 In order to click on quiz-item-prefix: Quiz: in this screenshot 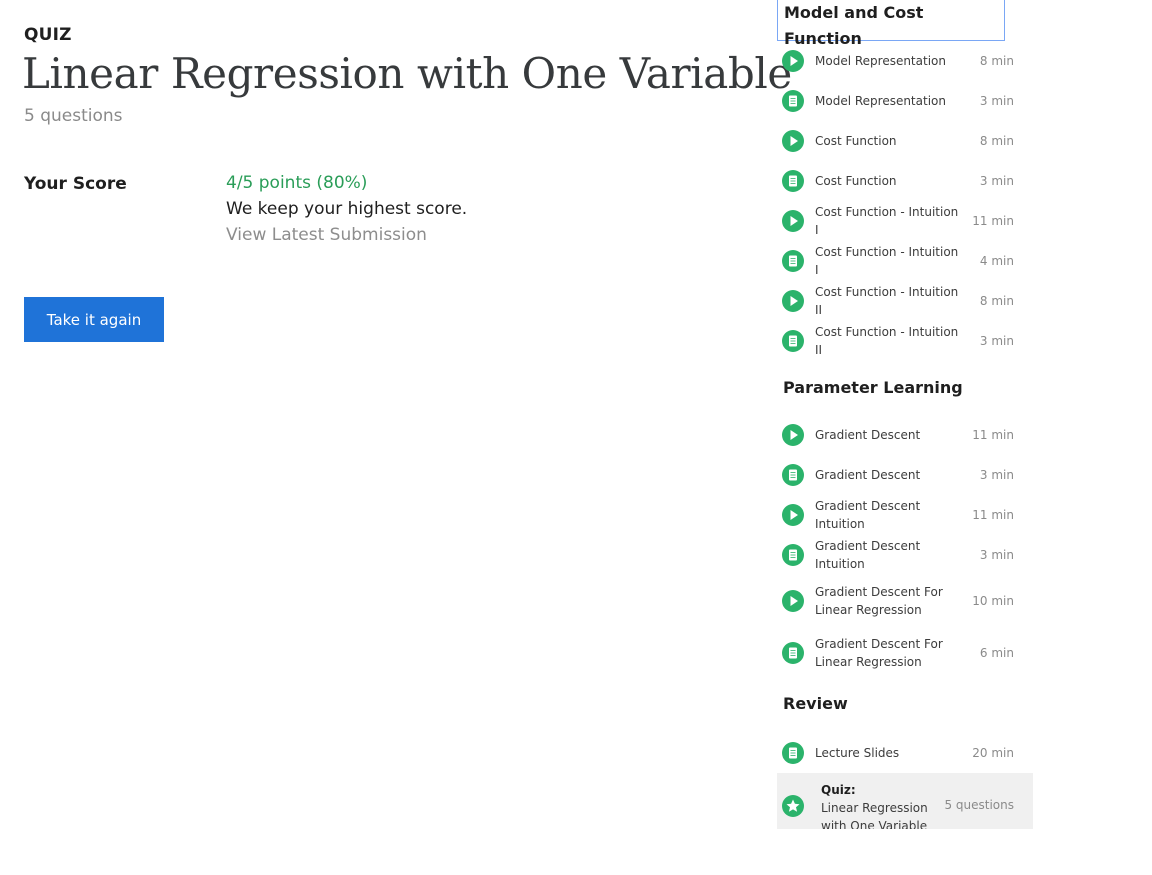, I will do `click(838, 790)`.